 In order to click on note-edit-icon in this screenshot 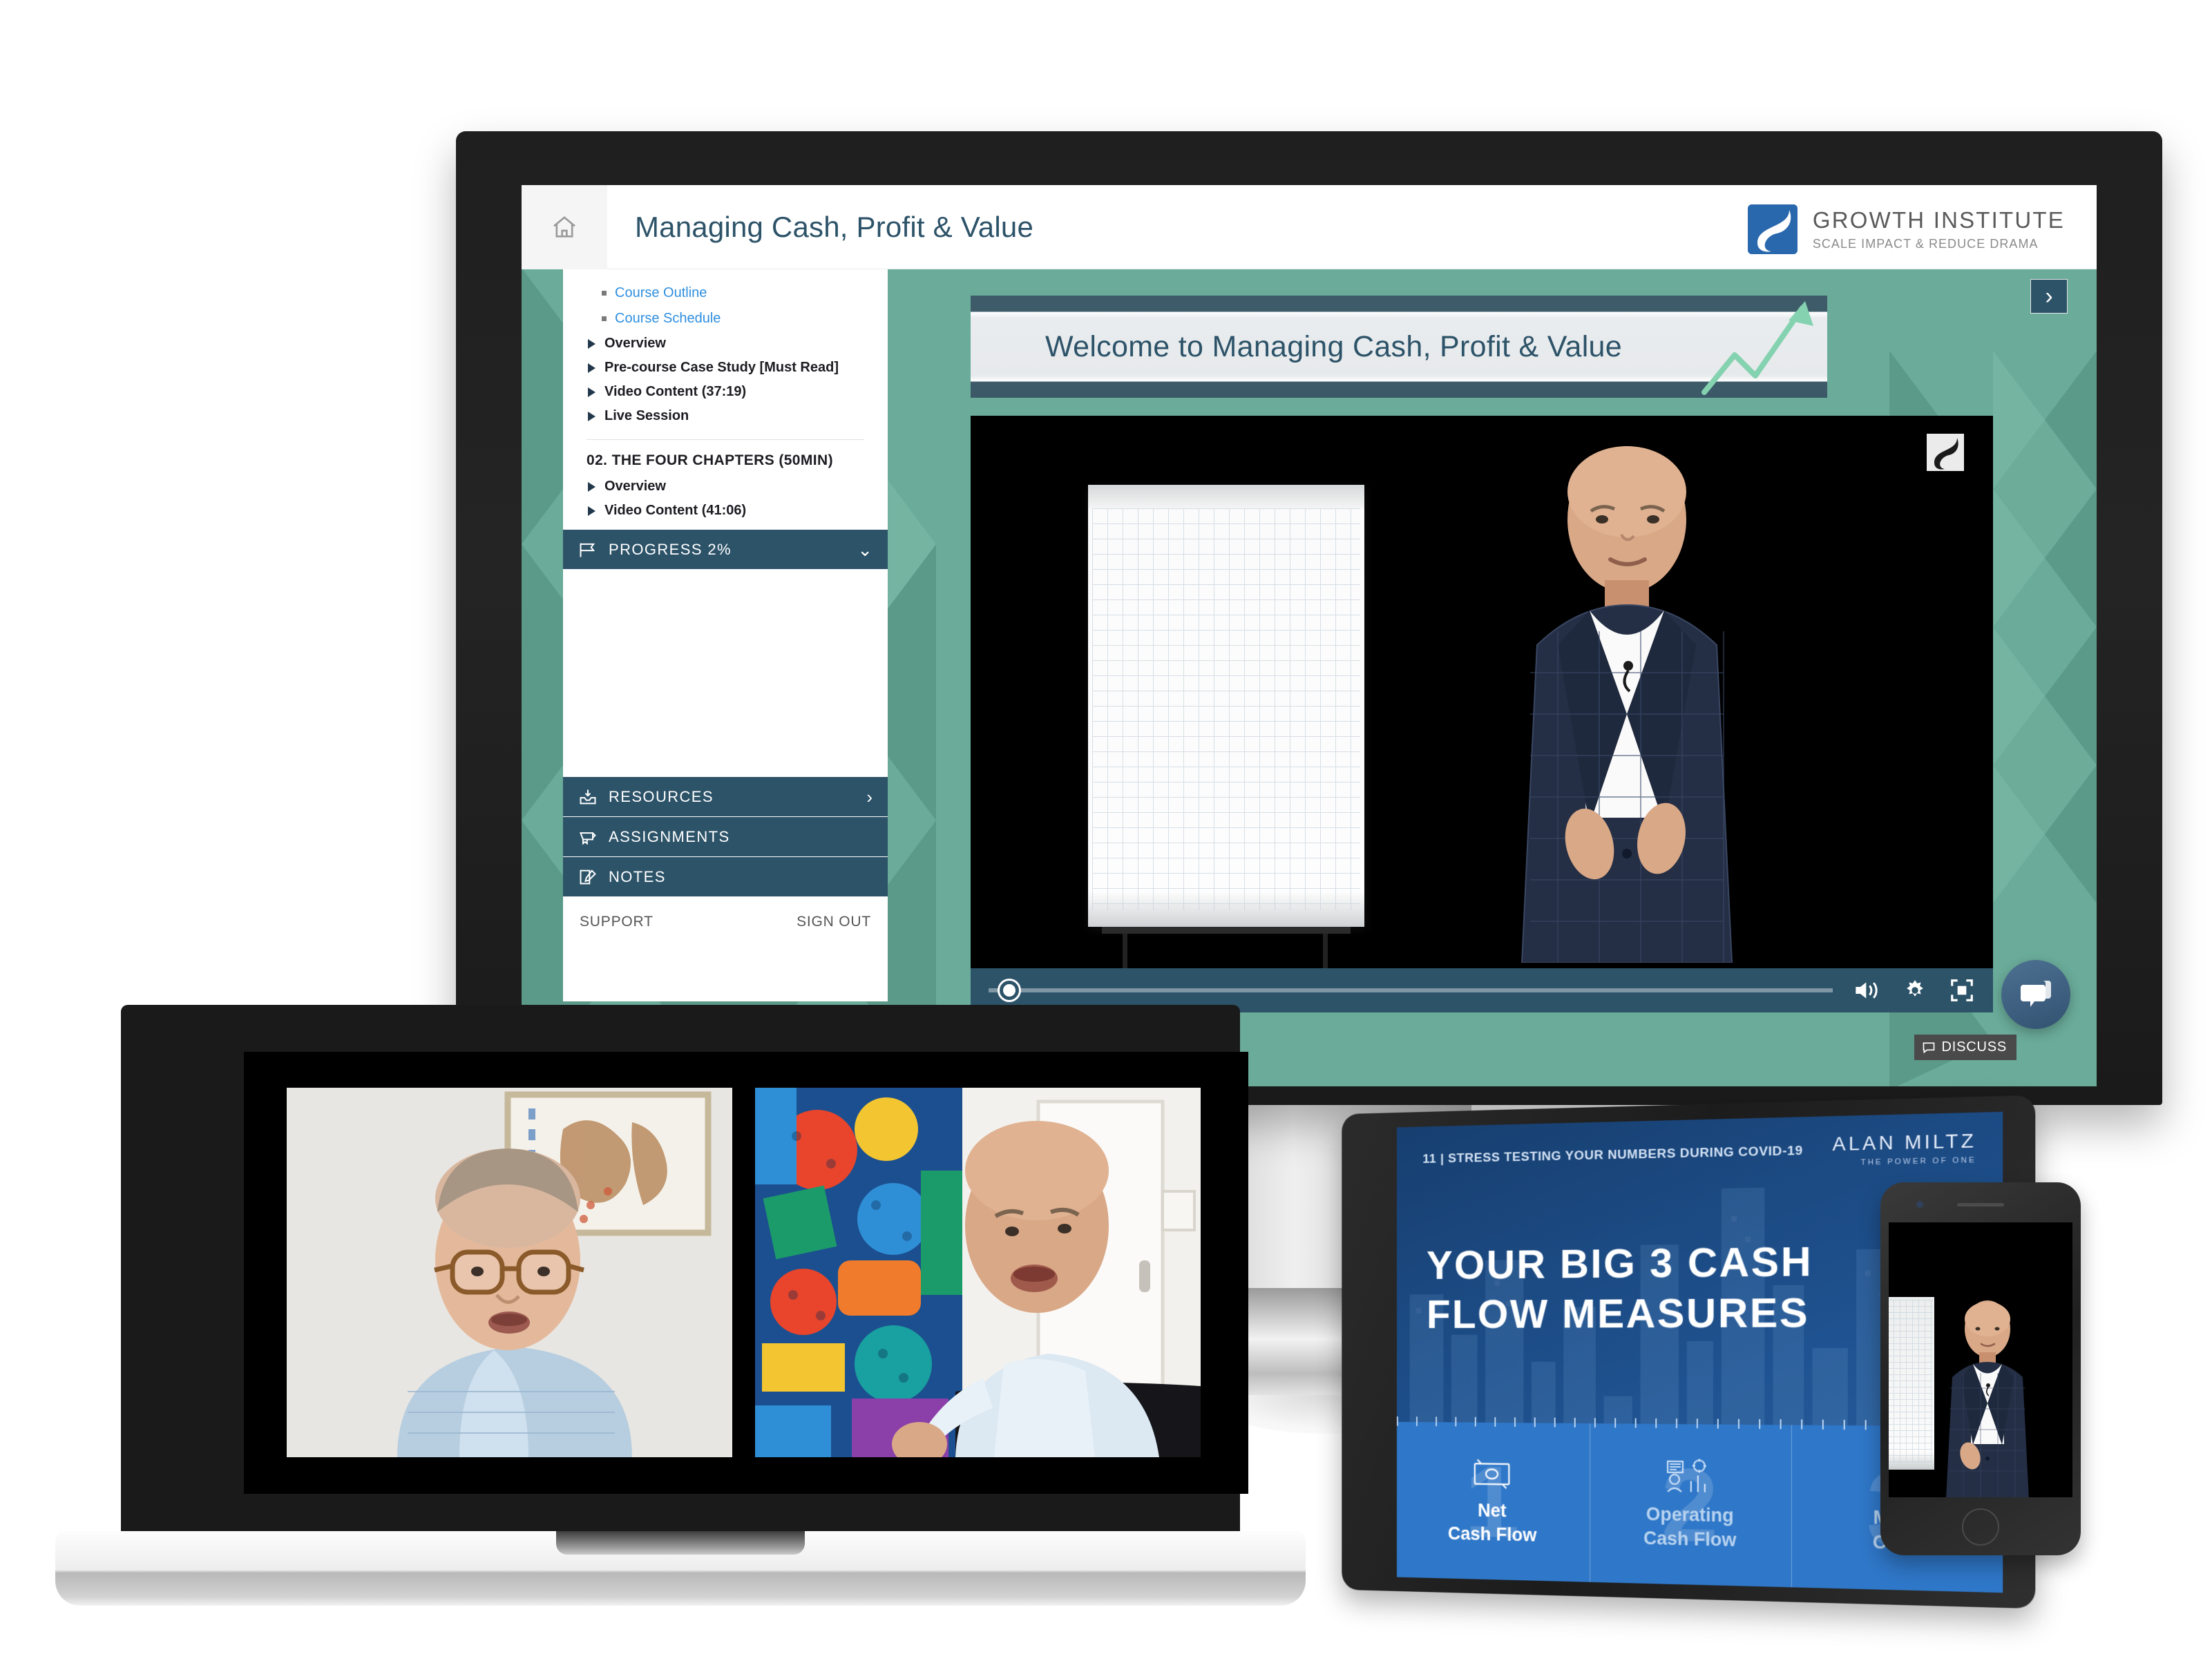, I will do `click(588, 877)`.